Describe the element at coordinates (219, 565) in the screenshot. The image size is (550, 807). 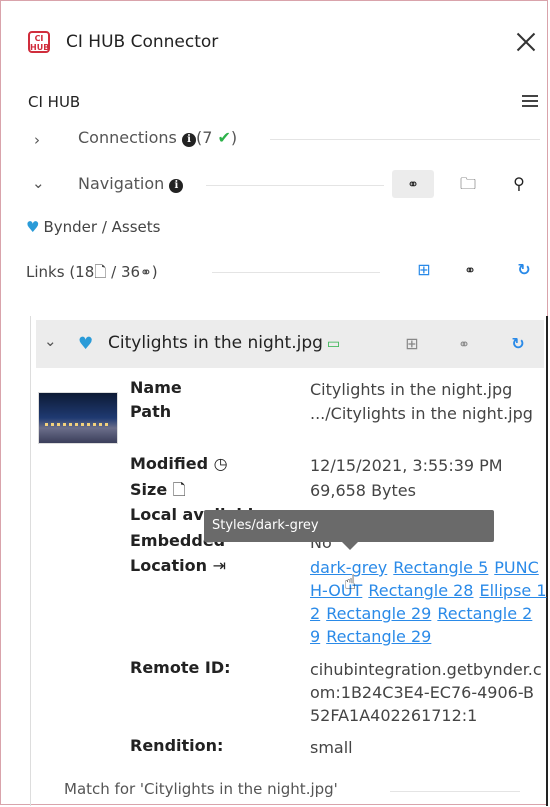
I see `location-icon: ⇥` at that location.